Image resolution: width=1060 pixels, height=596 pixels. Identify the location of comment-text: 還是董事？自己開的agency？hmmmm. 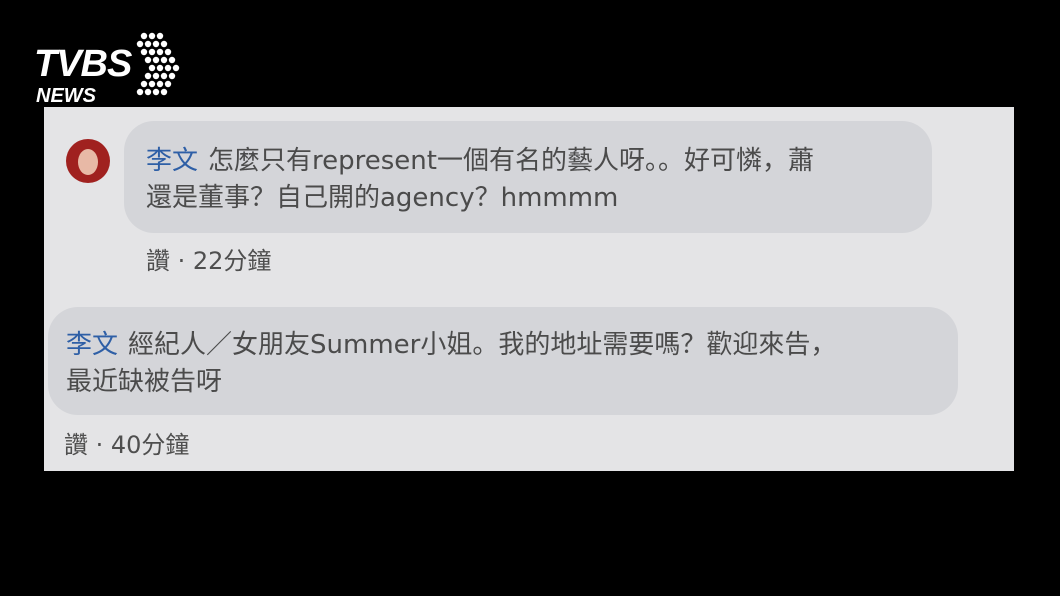
(382, 198).